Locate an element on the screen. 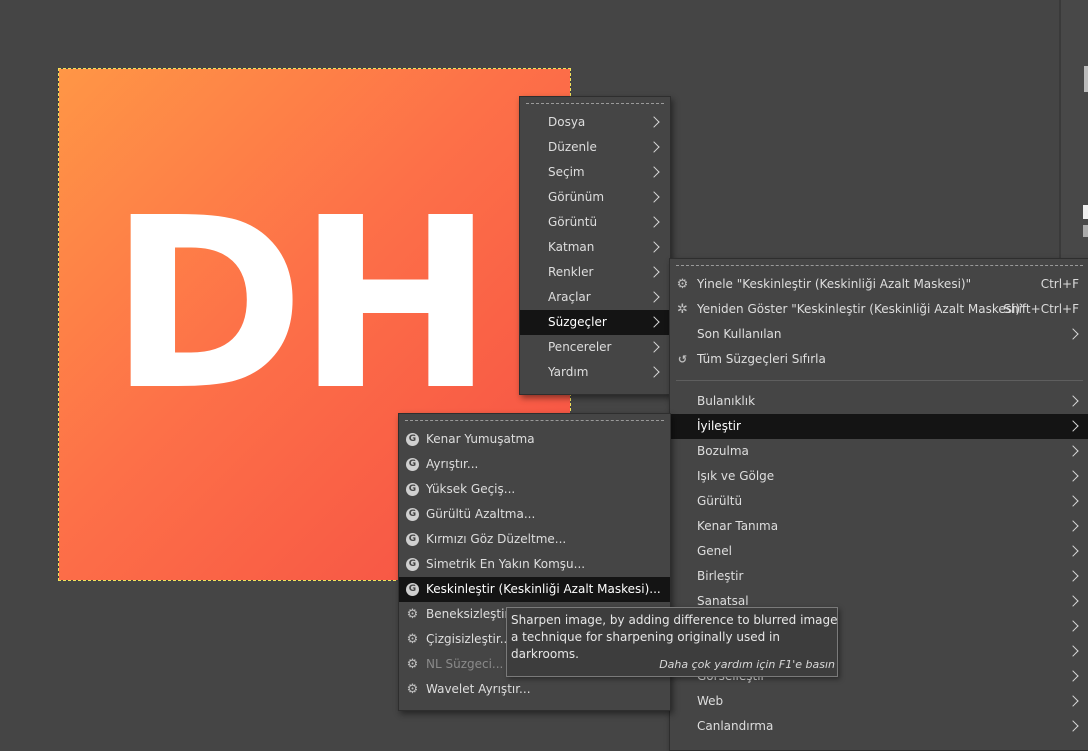  menu-item-label: Tüm Süzgeçleri Sıfırla is located at coordinates (761, 359).